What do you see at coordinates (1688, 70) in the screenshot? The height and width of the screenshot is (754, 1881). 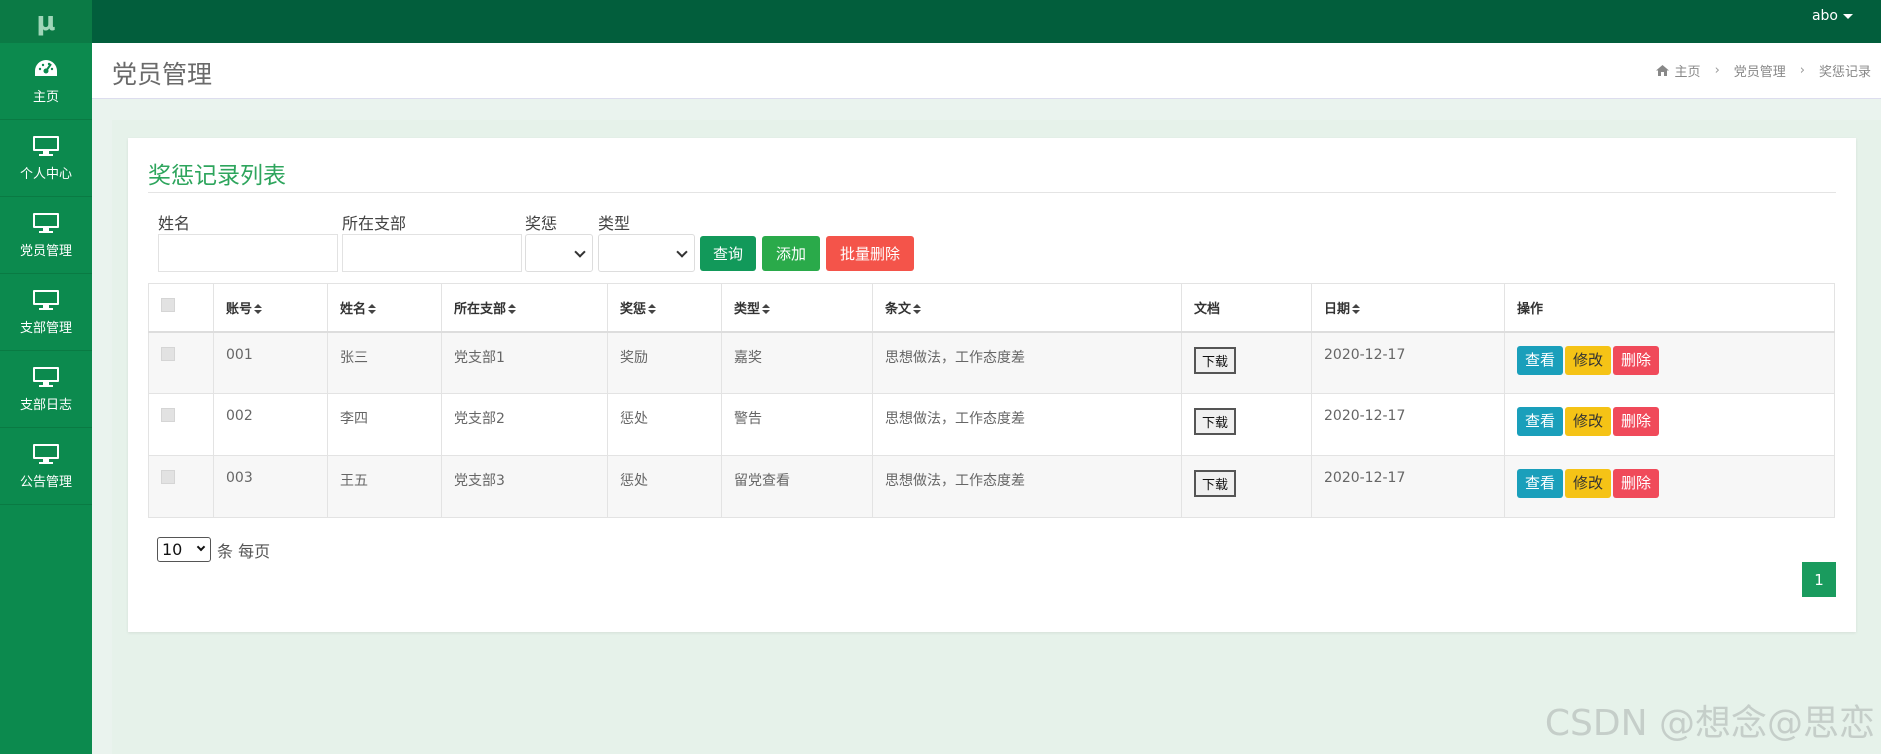 I see `breadcrumb-home: 主页` at bounding box center [1688, 70].